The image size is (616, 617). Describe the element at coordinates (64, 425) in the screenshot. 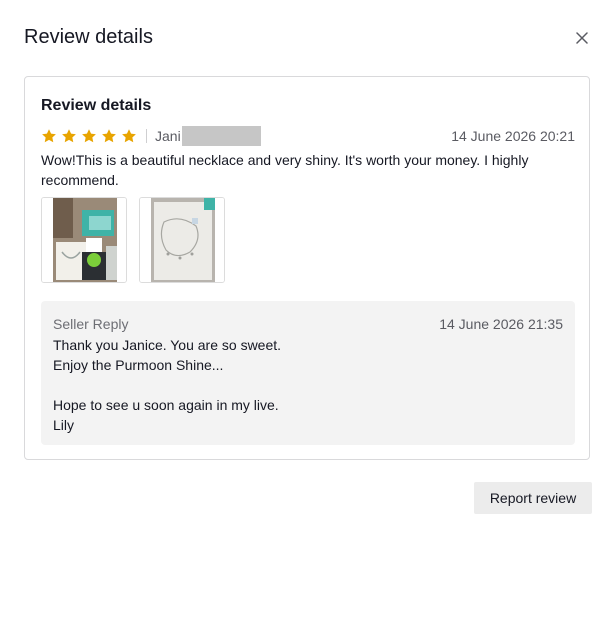

I see `reply-line: Lily` at that location.